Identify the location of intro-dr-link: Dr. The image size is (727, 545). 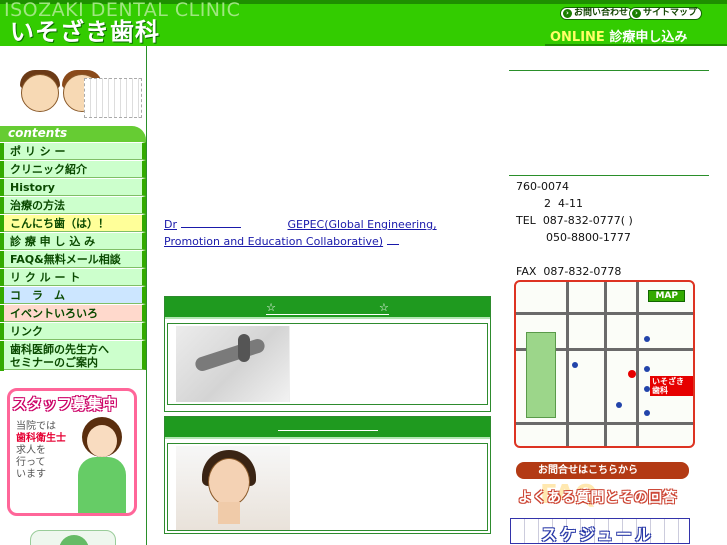
(170, 224).